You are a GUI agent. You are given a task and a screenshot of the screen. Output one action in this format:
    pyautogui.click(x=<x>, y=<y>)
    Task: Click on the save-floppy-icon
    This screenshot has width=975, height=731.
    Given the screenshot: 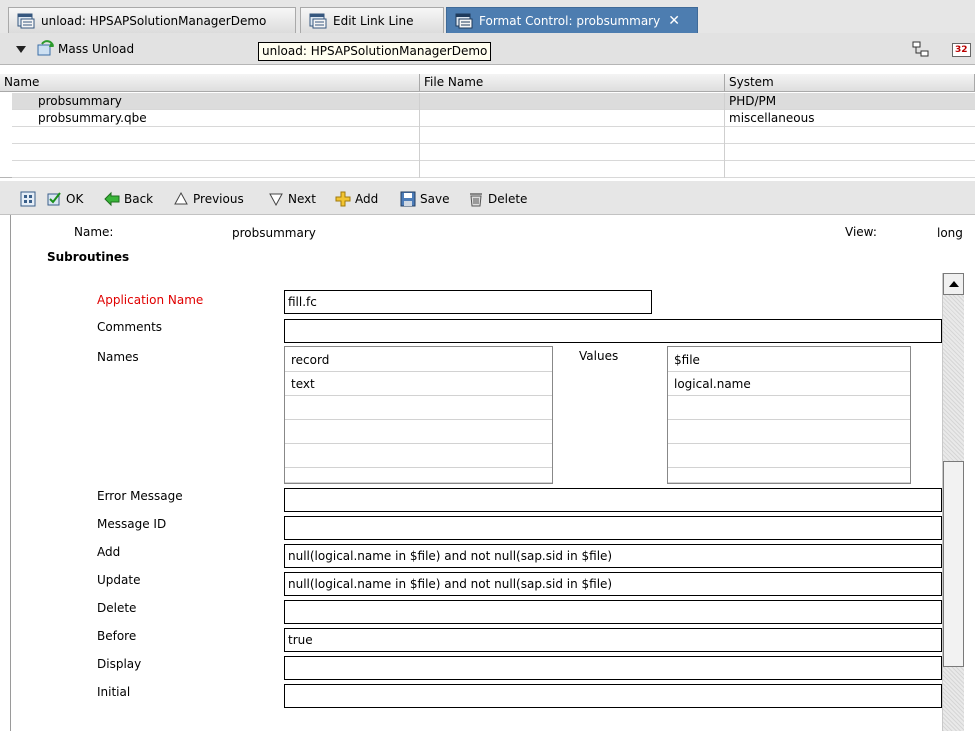 What is the action you would take?
    pyautogui.click(x=408, y=199)
    